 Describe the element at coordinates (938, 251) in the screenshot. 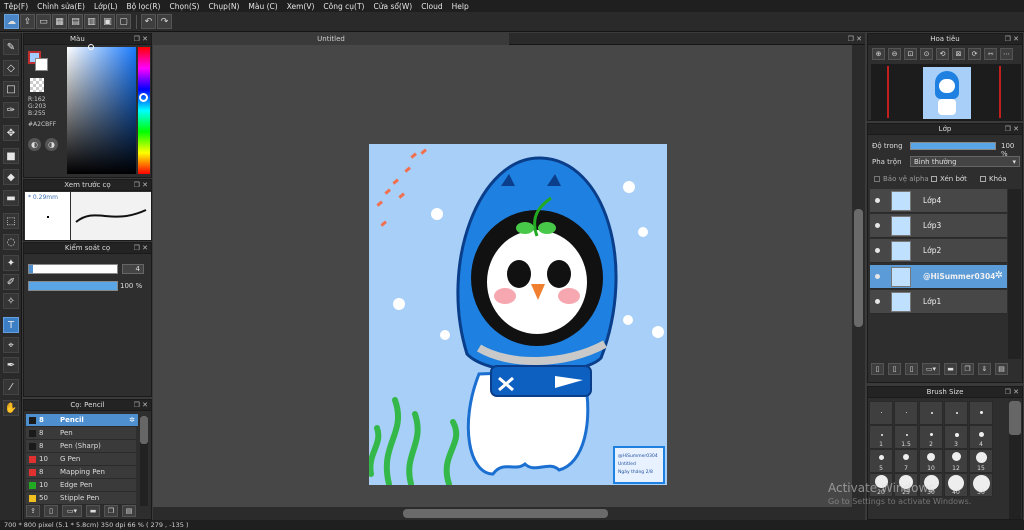

I see `layer-row-lop2: Lớp2` at that location.